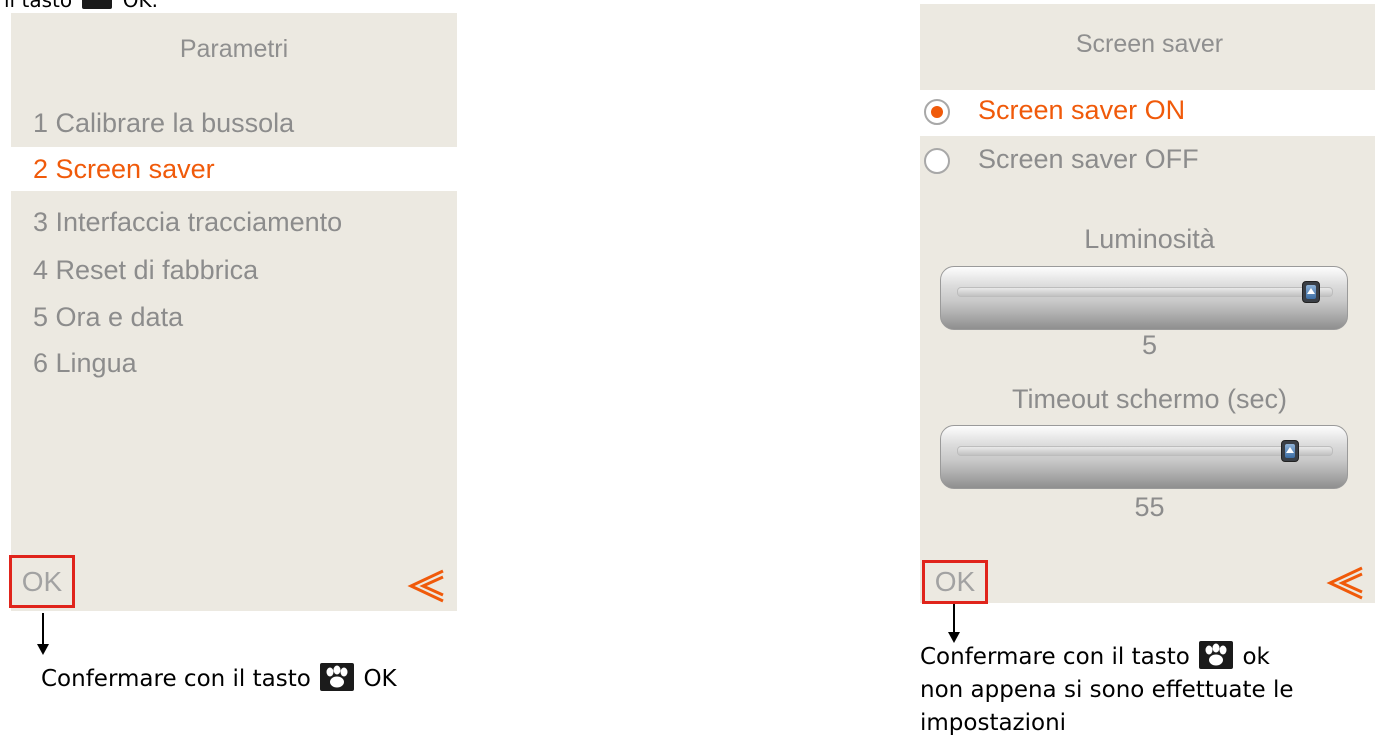 This screenshot has width=1375, height=749. I want to click on menu-item-lingua: 6 Lingua, so click(234, 363).